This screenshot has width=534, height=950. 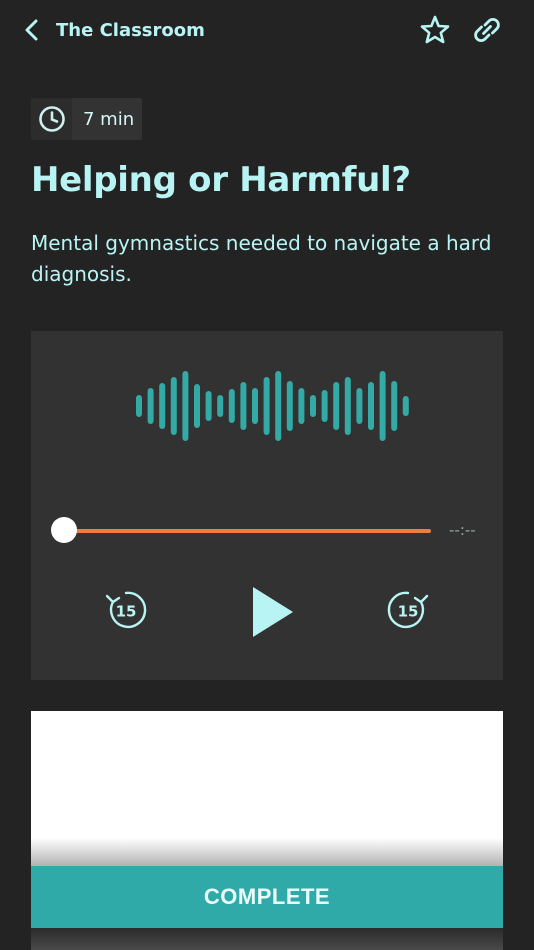 I want to click on forward-15-button: 15, so click(x=408, y=610).